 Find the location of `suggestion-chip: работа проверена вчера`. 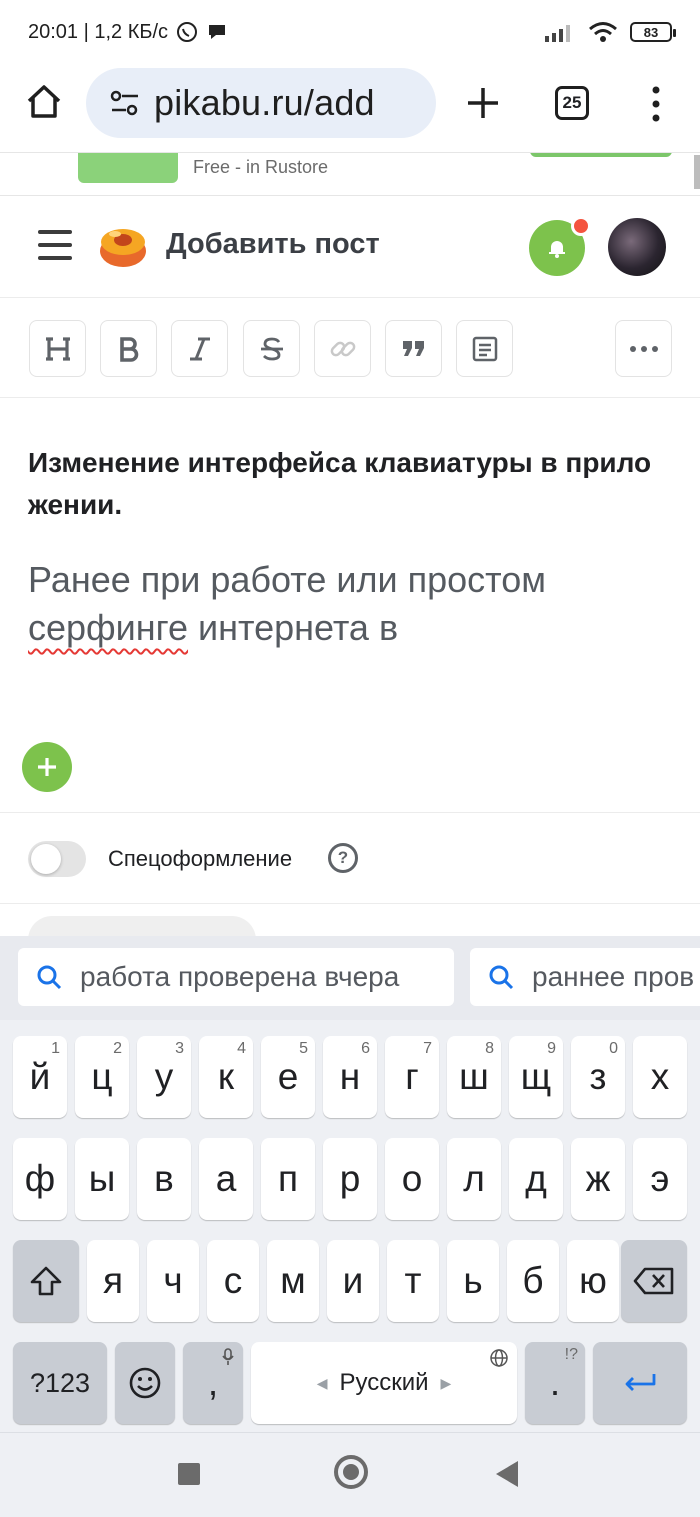

suggestion-chip: работа проверена вчера is located at coordinates (236, 977).